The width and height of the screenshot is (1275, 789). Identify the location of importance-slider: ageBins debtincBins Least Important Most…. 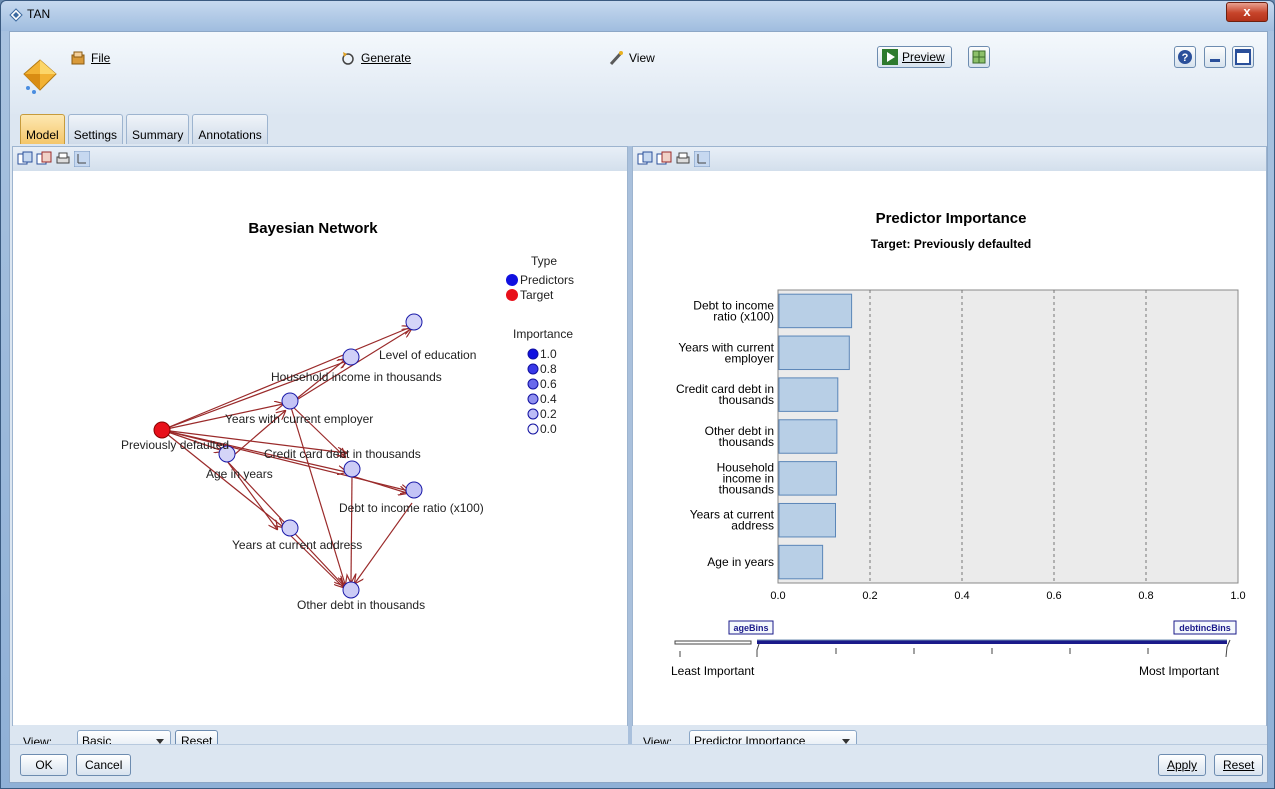
(954, 649).